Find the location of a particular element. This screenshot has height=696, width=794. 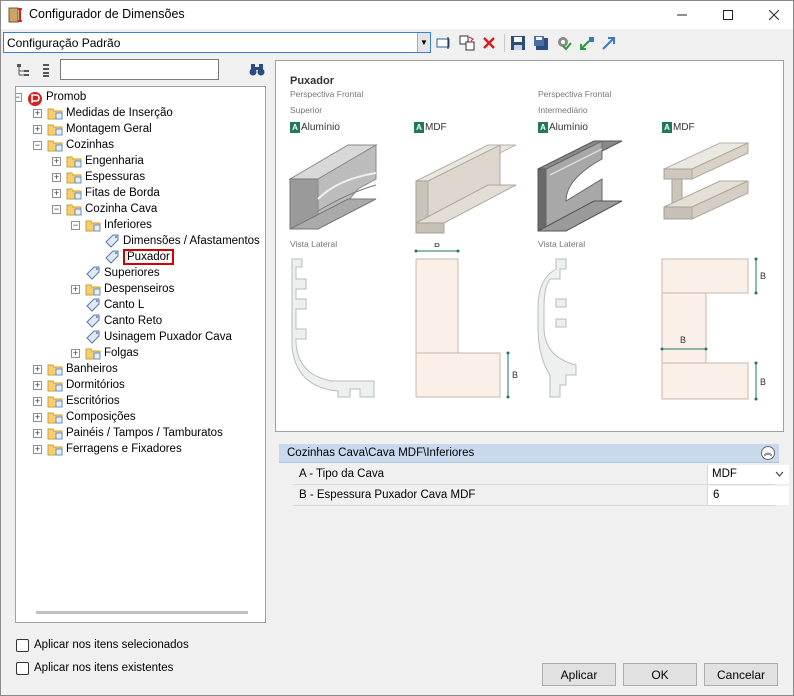

tree-item-label: Ferragens e Fixadores is located at coordinates (124, 449).